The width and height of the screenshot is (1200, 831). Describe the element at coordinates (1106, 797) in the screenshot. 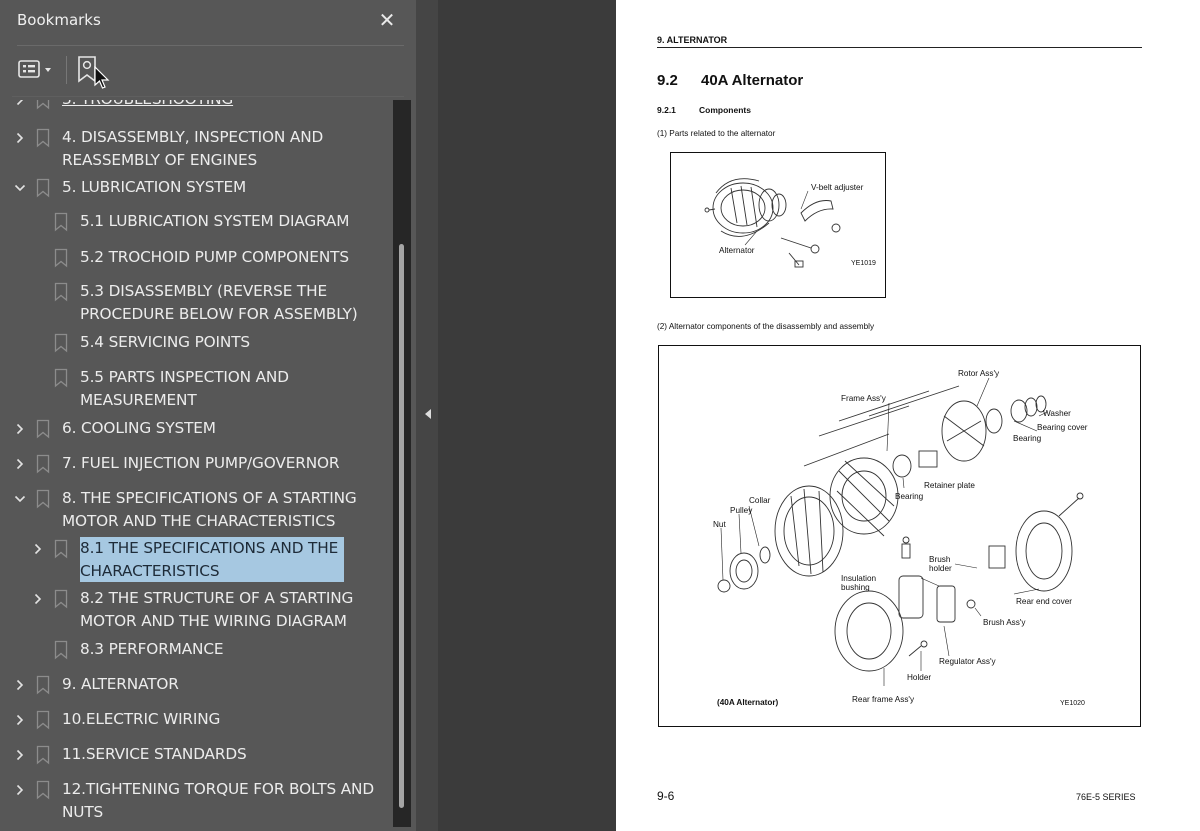

I see `page-series: 76E-5 SERIES` at that location.